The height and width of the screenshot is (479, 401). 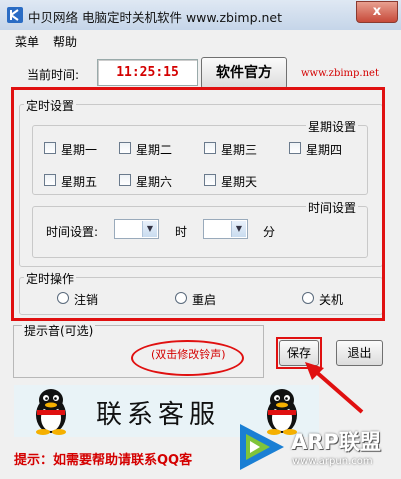 I want to click on close-button: x, so click(x=377, y=12).